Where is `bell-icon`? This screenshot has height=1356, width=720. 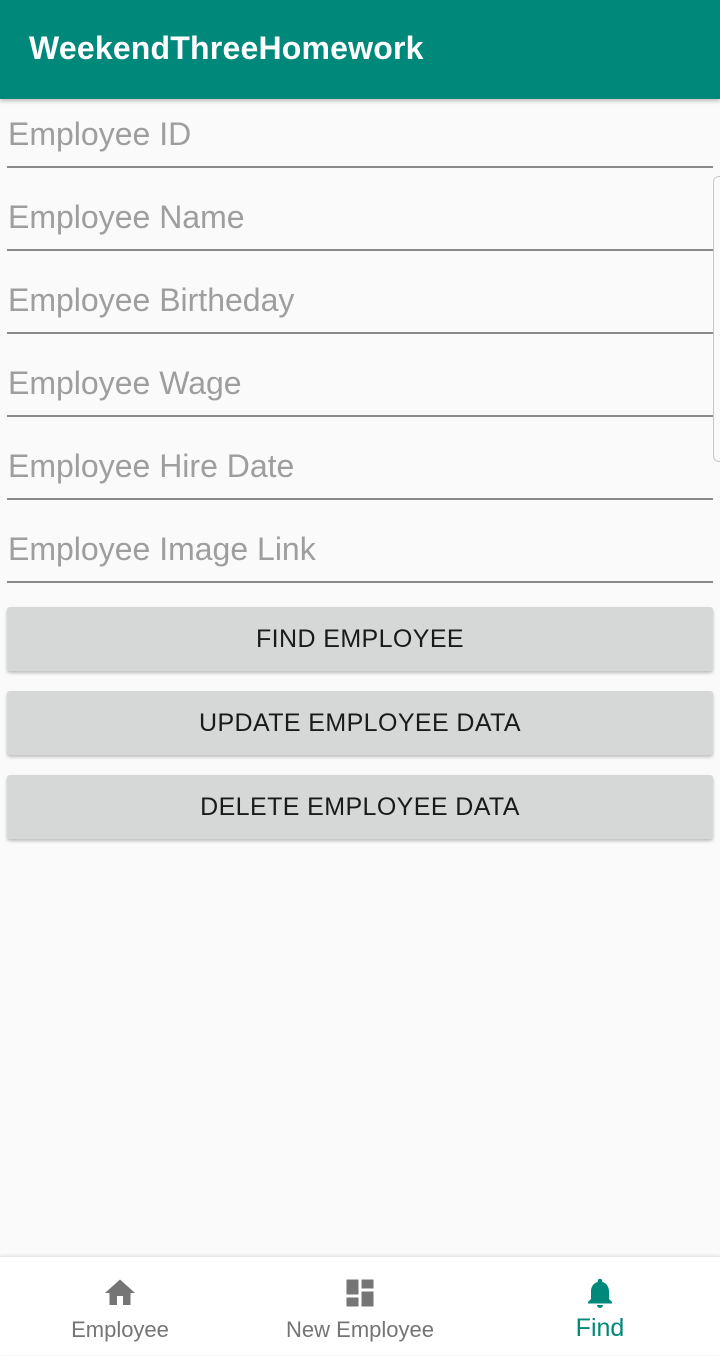
bell-icon is located at coordinates (600, 1293).